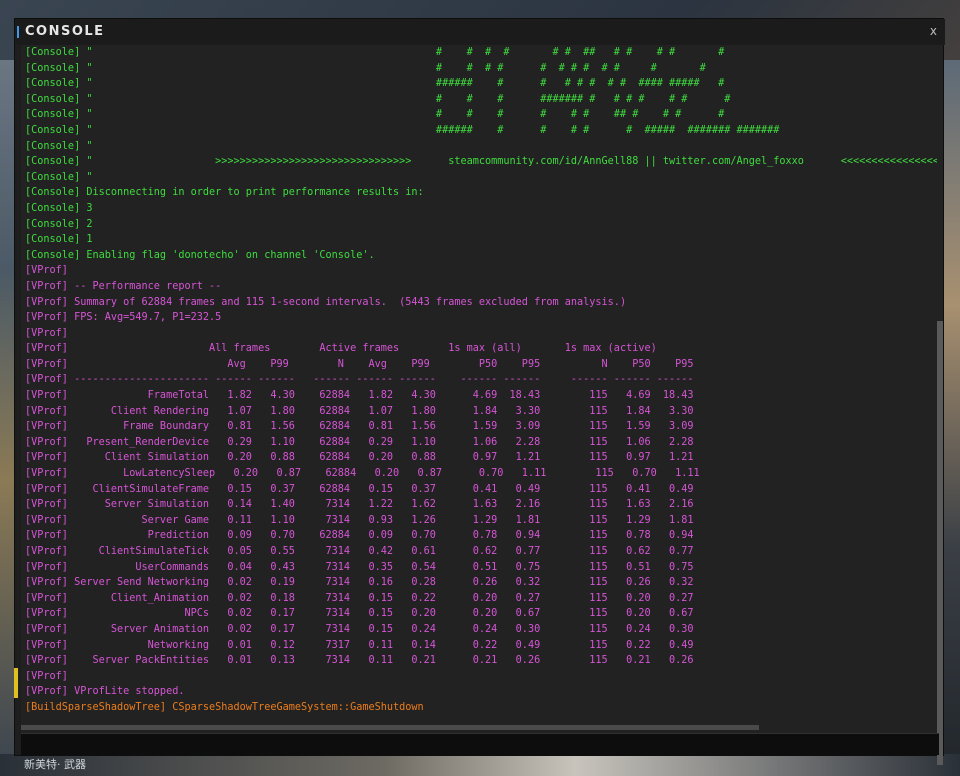 The image size is (960, 776). Describe the element at coordinates (365, 68) in the screenshot. I see `console-line-console: [Console] " # # # # # # # # # # # #` at that location.